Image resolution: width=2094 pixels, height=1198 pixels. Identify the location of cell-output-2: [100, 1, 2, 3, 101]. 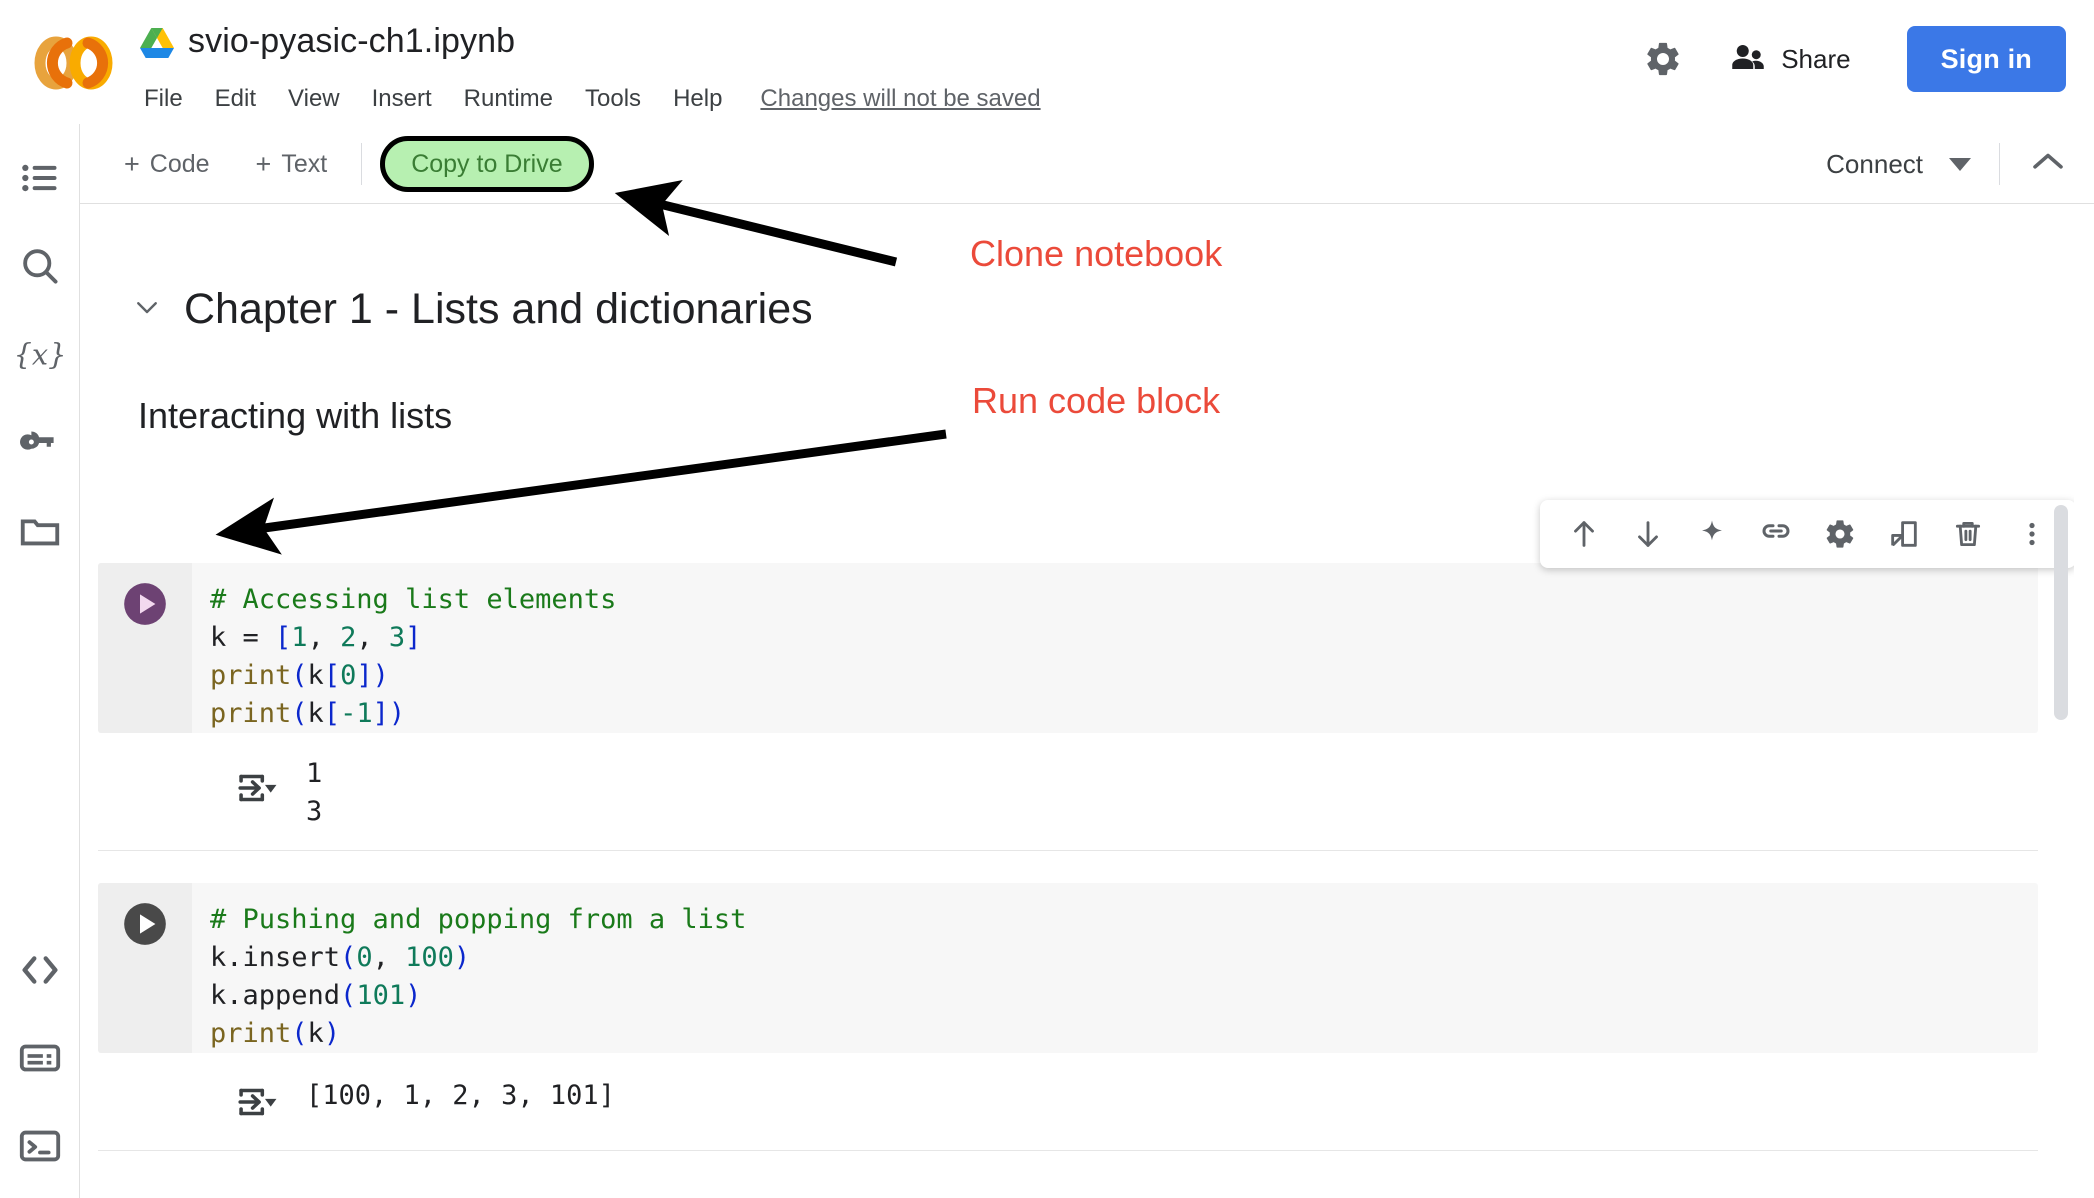
(1068, 1102).